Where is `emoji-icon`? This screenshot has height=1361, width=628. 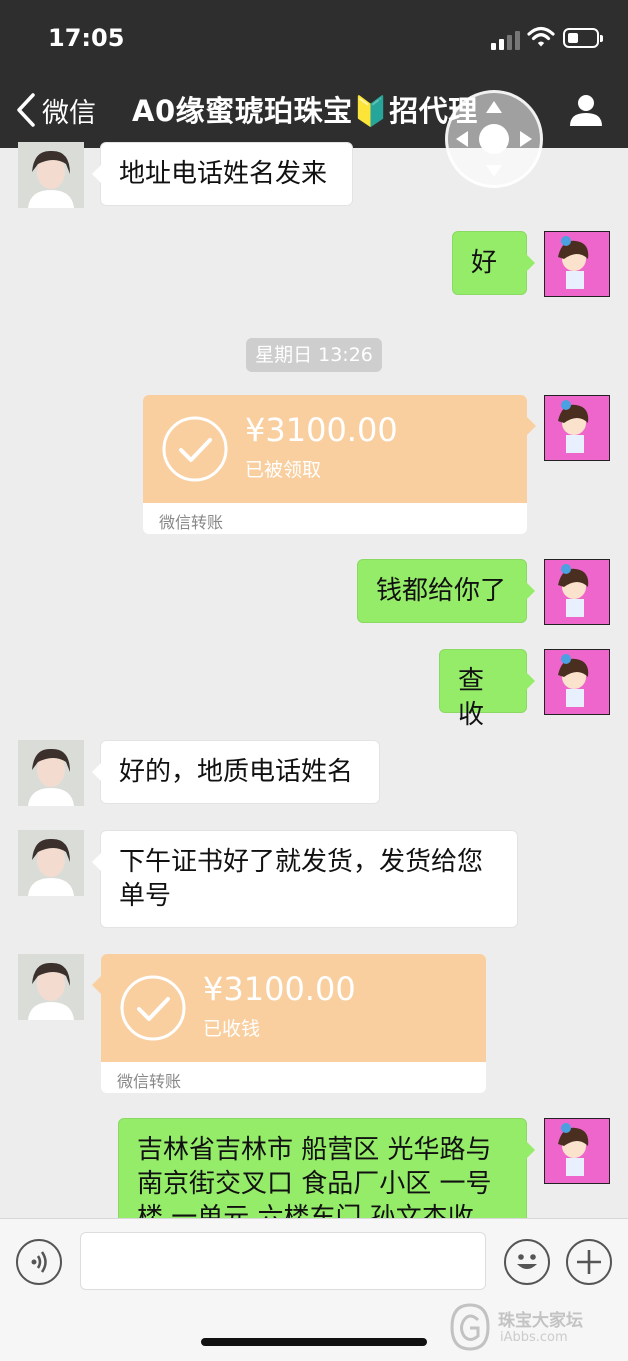
emoji-icon is located at coordinates (527, 1261).